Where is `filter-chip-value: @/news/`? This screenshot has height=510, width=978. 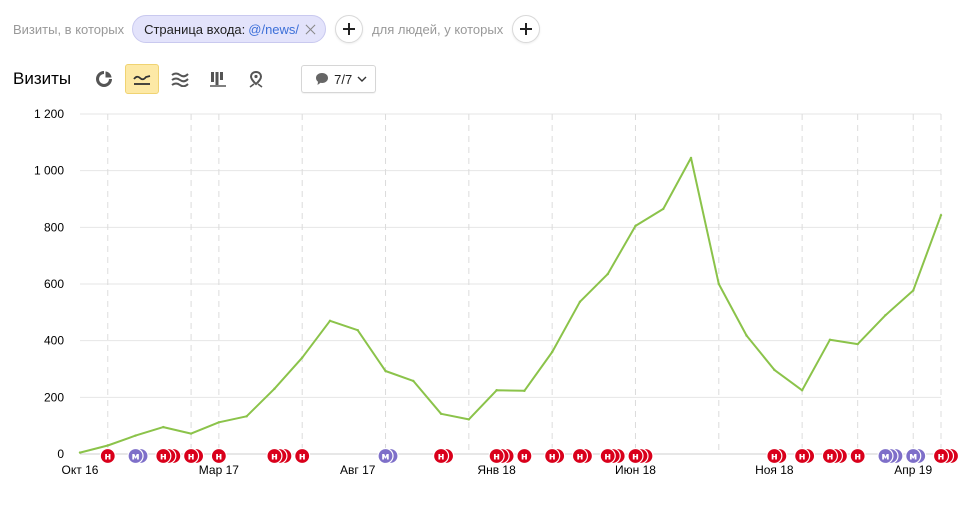 filter-chip-value: @/news/ is located at coordinates (274, 29).